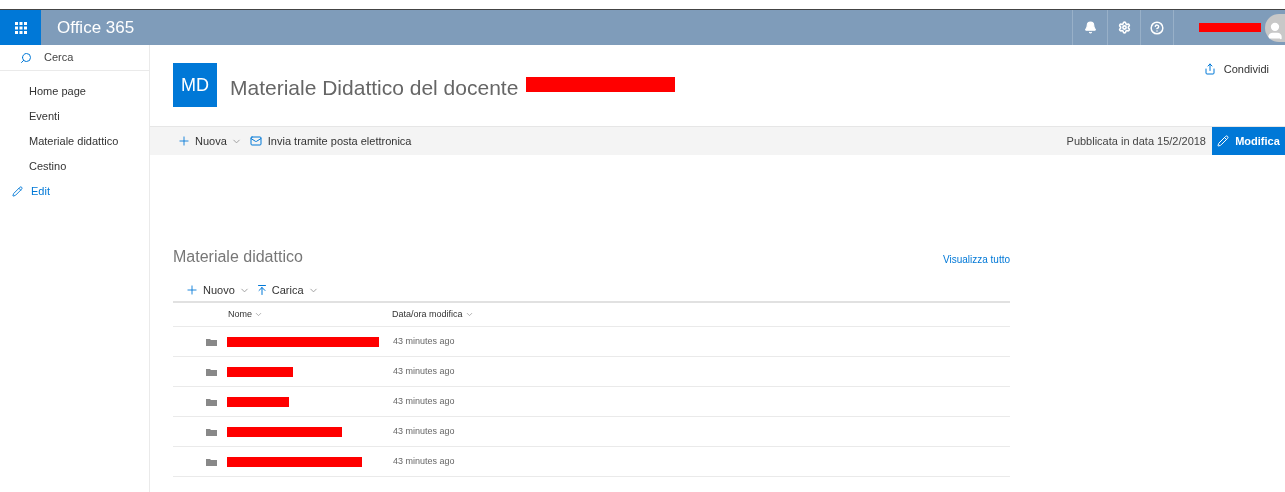 This screenshot has height=492, width=1285. What do you see at coordinates (26, 57) in the screenshot?
I see `search-icon` at bounding box center [26, 57].